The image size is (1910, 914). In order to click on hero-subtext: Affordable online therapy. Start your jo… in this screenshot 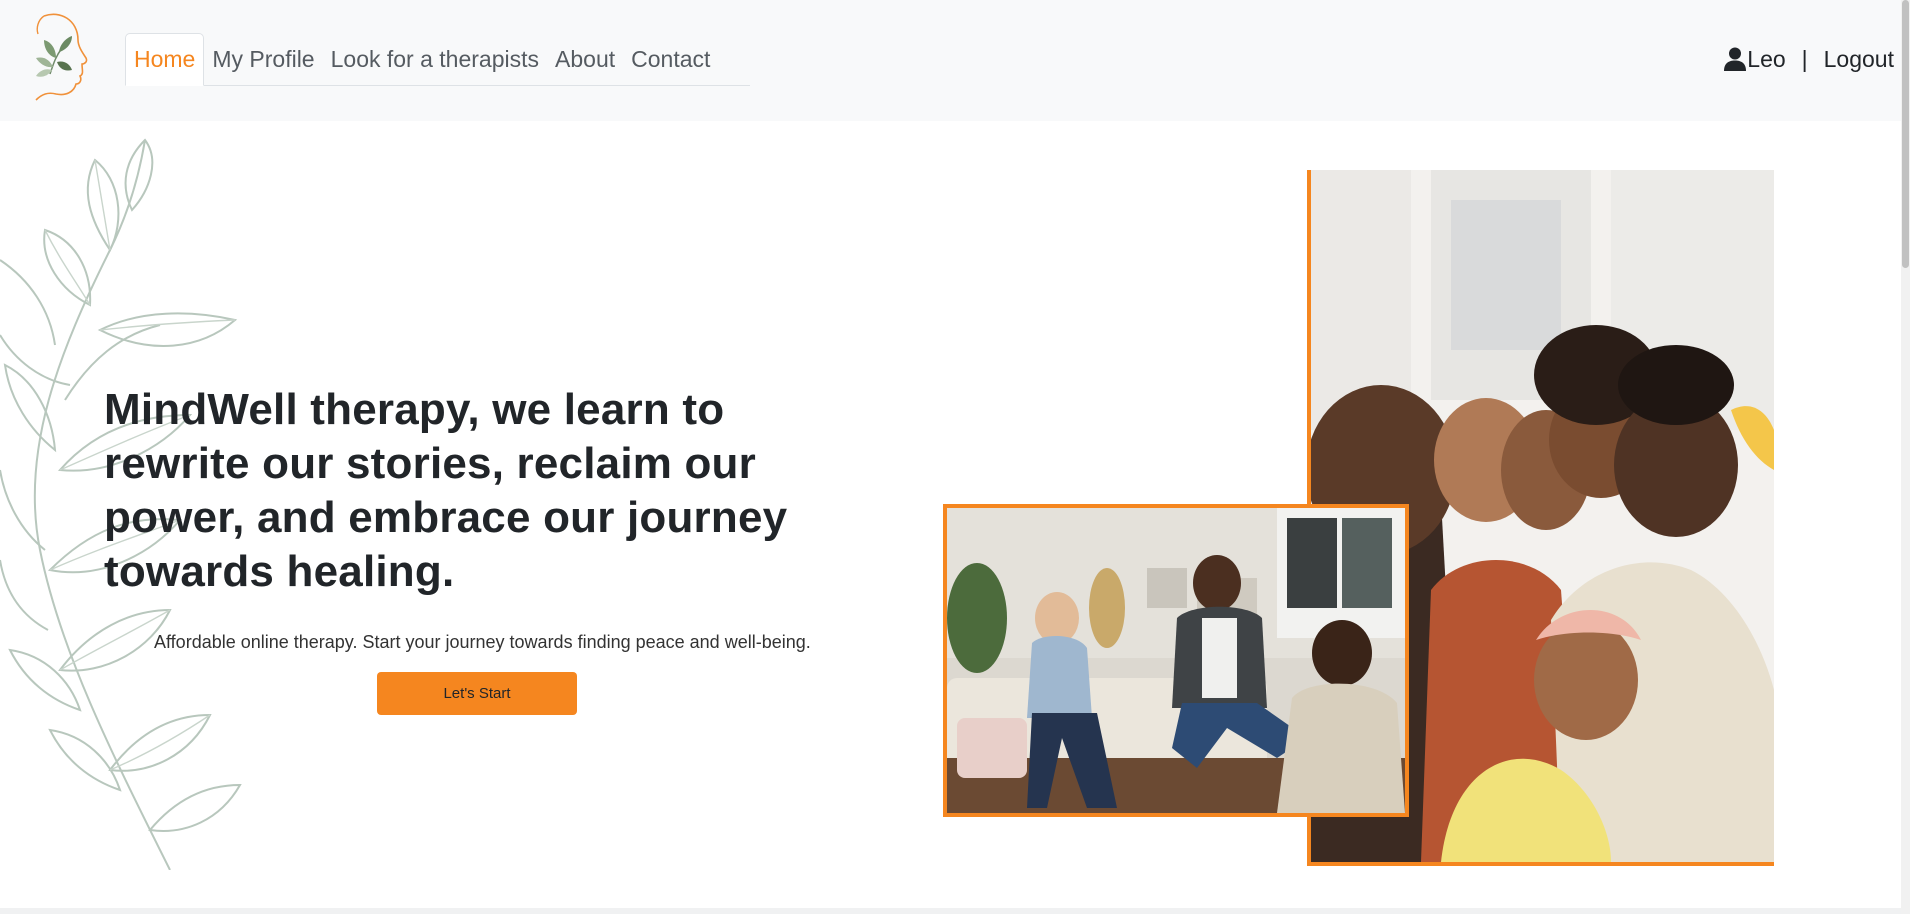, I will do `click(482, 642)`.